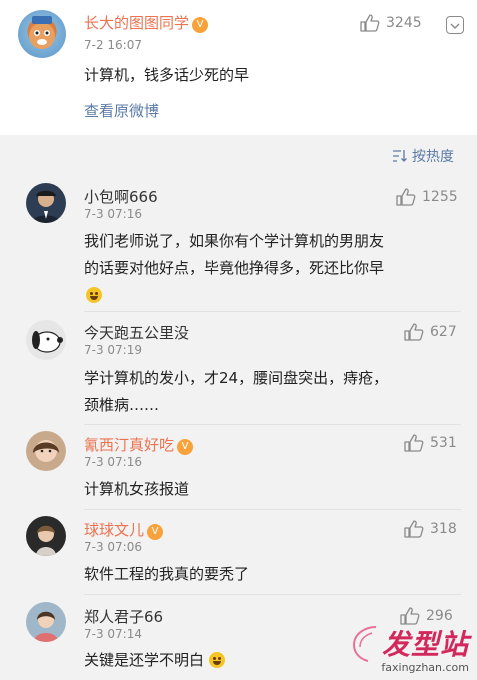 Image resolution: width=477 pixels, height=680 pixels. Describe the element at coordinates (439, 616) in the screenshot. I see `comment-like-count: 296` at that location.